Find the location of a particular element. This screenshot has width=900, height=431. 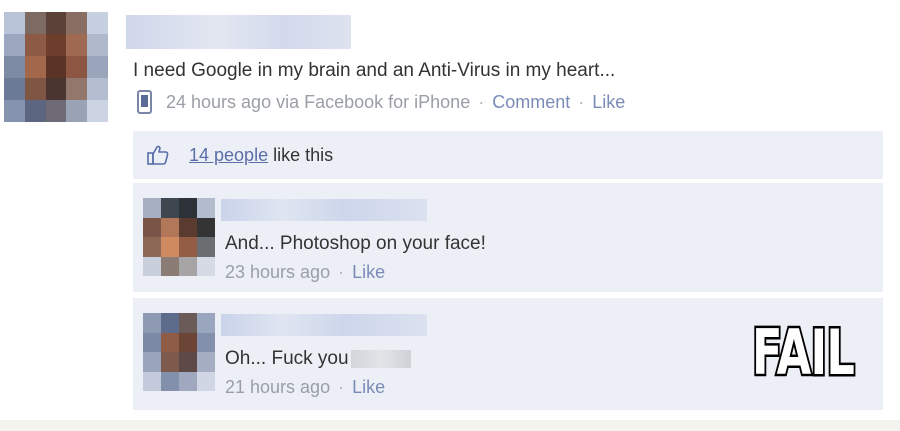

comment-meta: 23 hours ago · Like is located at coordinates (305, 272).